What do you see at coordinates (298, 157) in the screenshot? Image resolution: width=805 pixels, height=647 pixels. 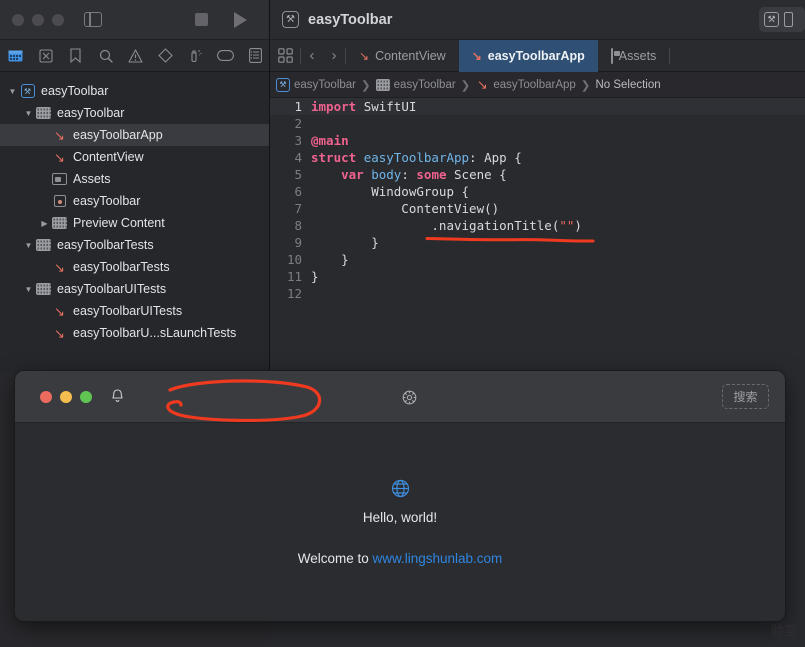 I see `line-number: 4` at bounding box center [298, 157].